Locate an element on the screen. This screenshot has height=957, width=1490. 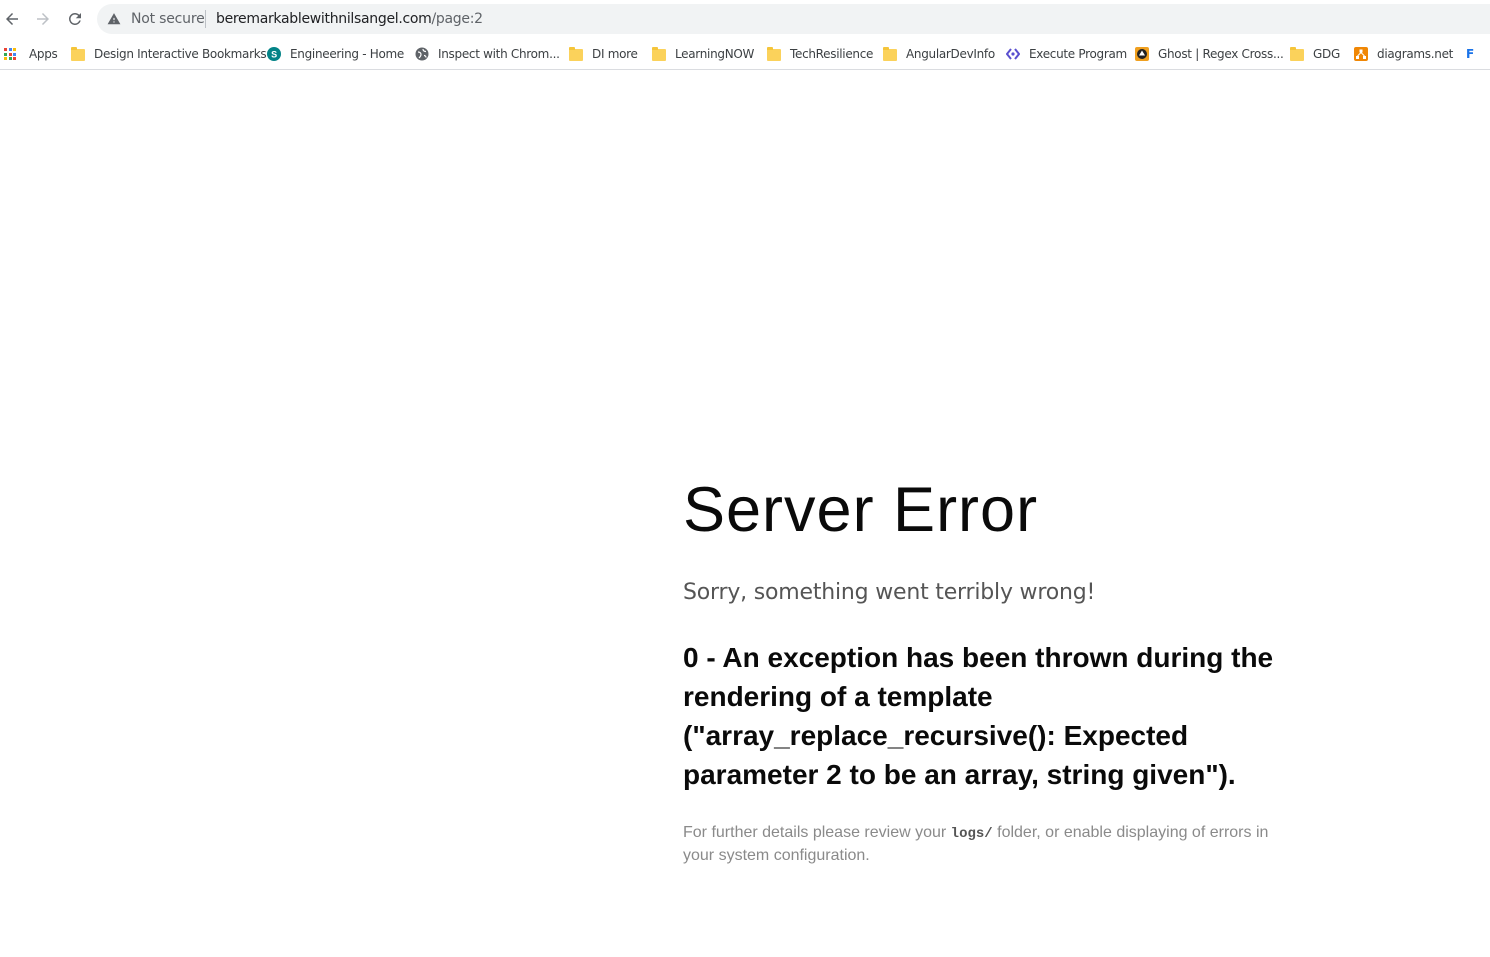
url-text: beremarkablewithnilsangel.com/page:2 is located at coordinates (349, 19).